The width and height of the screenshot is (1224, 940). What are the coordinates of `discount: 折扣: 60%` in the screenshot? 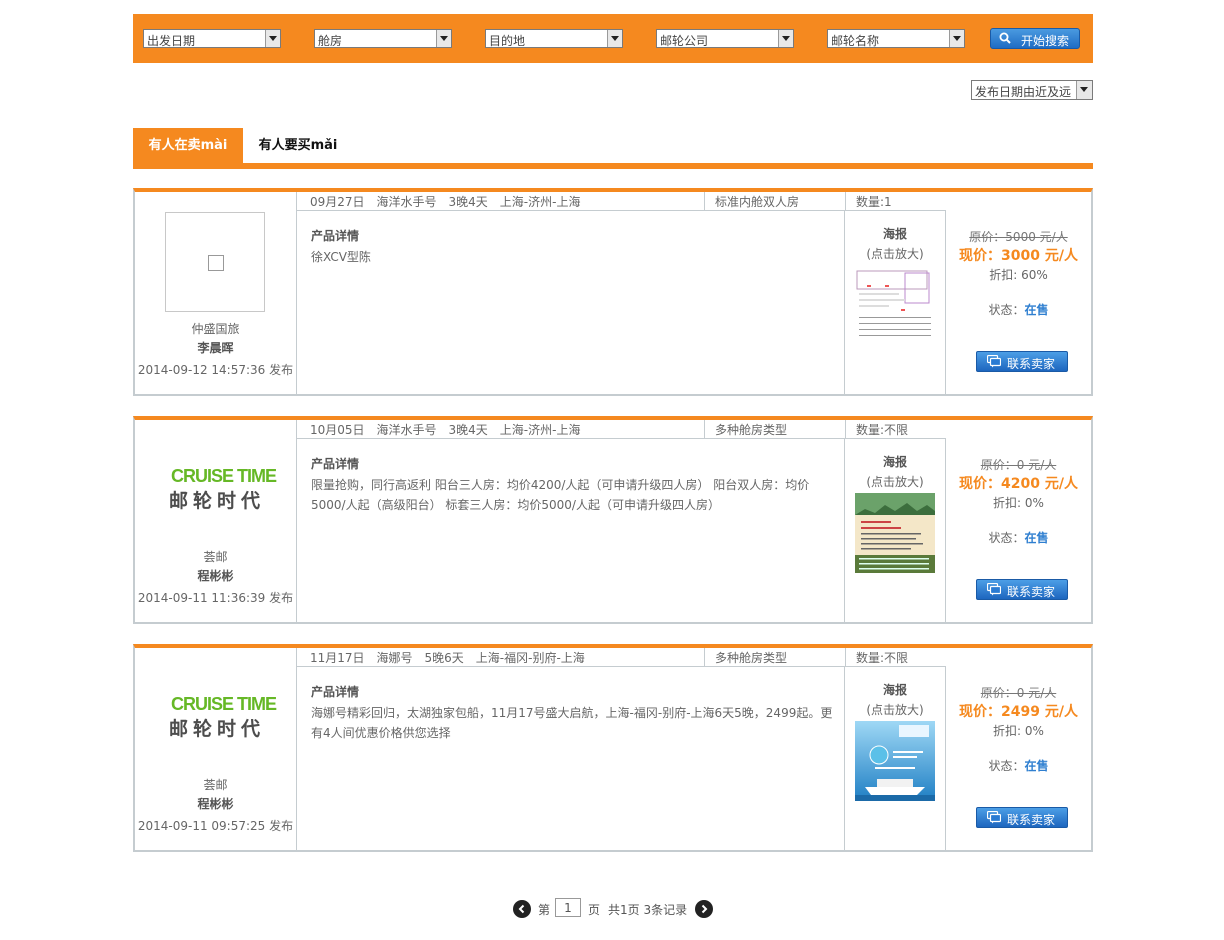 It's located at (1018, 275).